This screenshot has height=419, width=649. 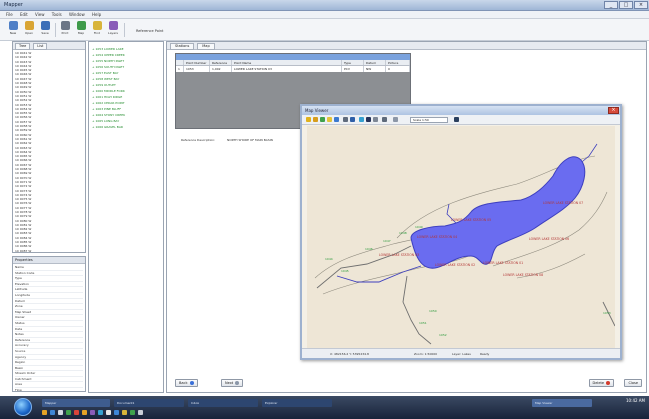 What do you see at coordinates (611, 5) in the screenshot?
I see `minimize-button: _` at bounding box center [611, 5].